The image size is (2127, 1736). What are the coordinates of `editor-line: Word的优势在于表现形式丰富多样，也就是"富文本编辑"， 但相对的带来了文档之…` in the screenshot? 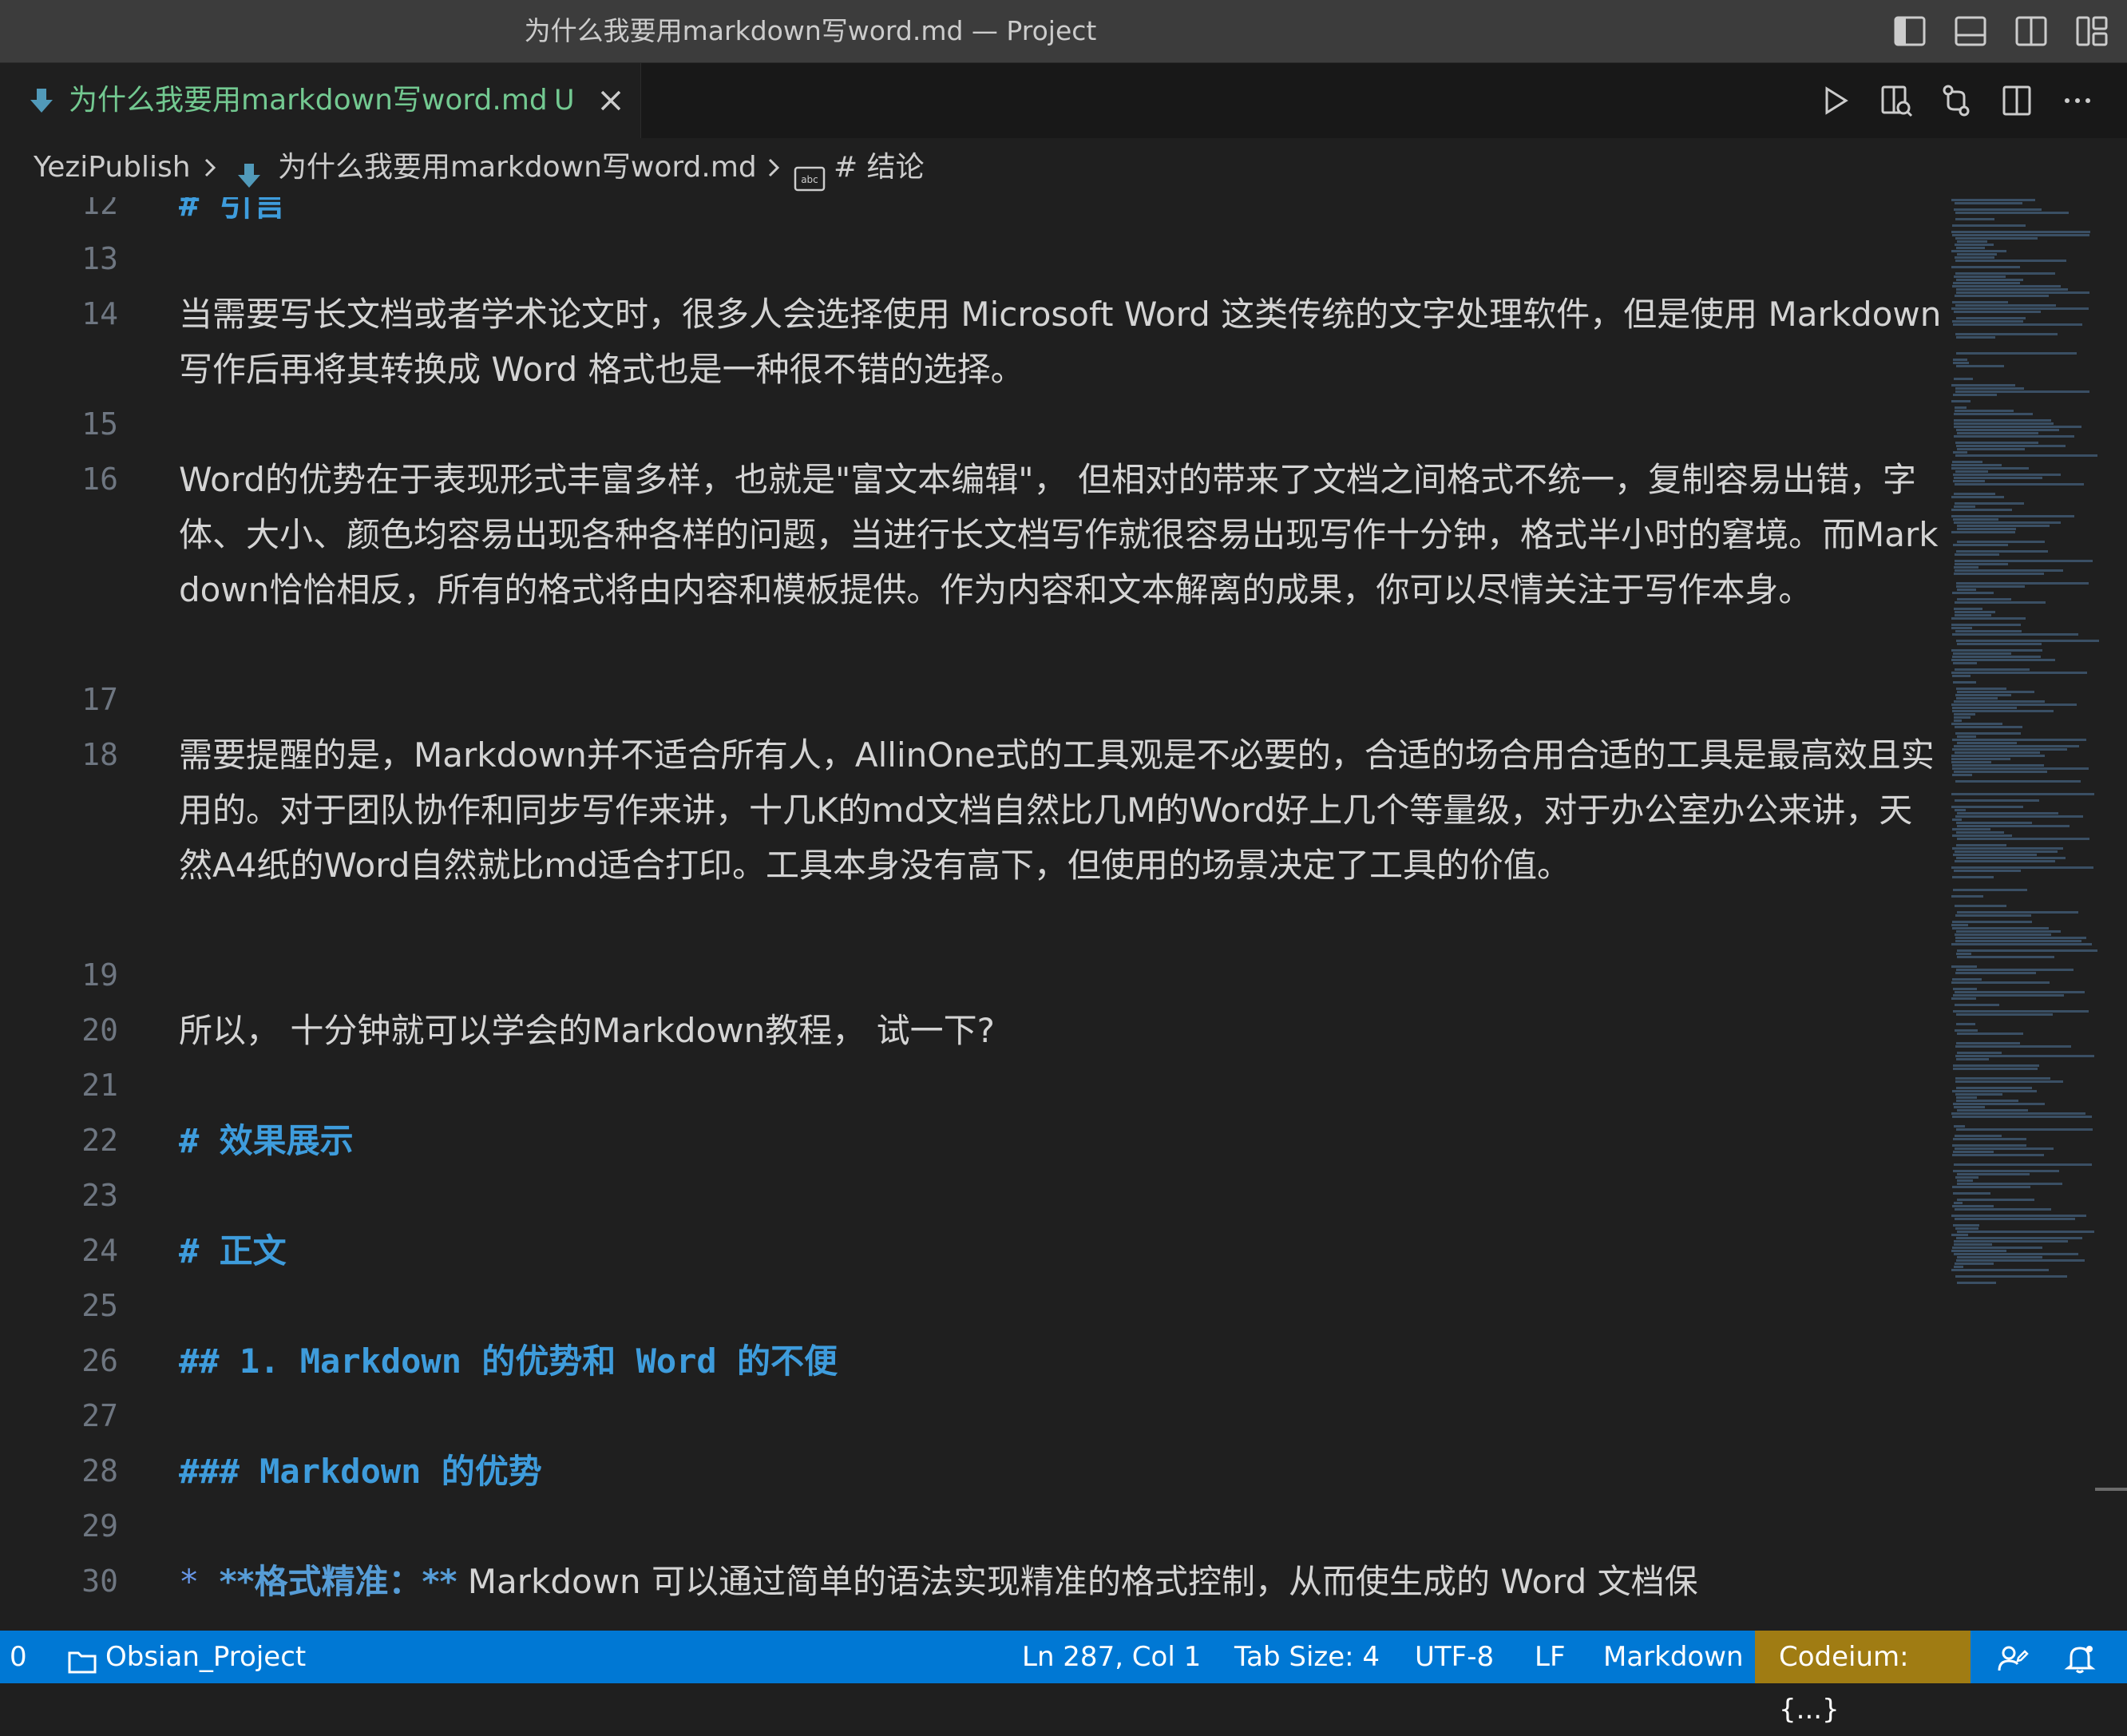 It's located at (1061, 534).